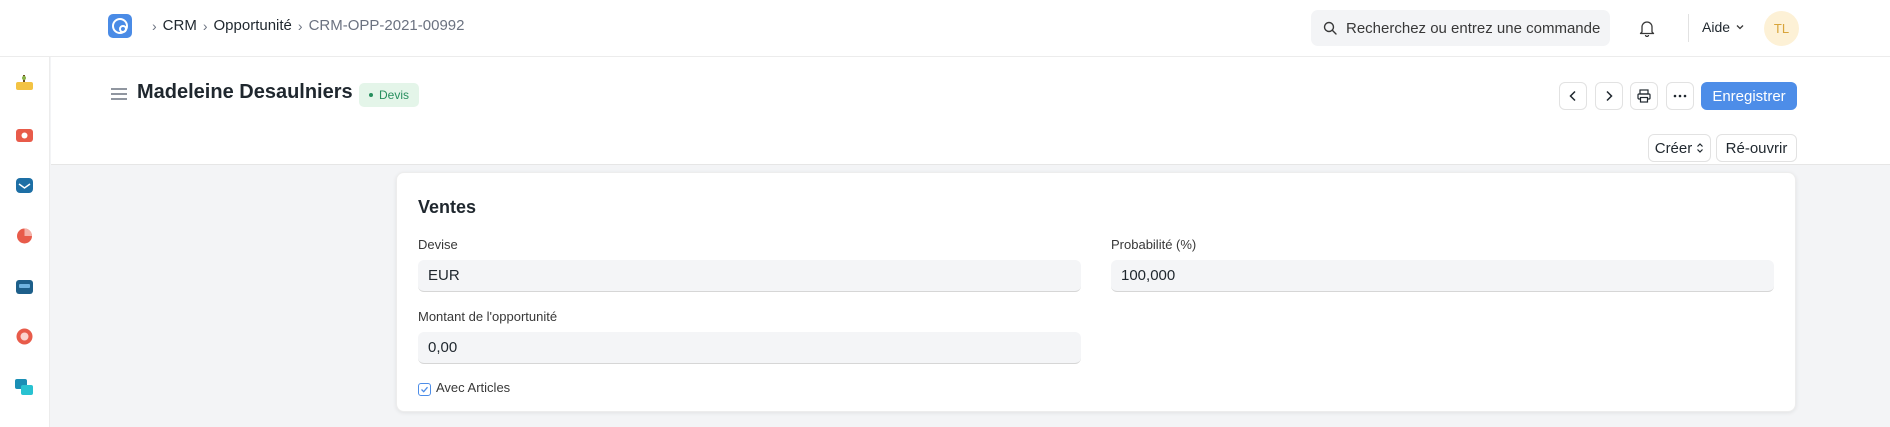 The width and height of the screenshot is (1890, 427). Describe the element at coordinates (1716, 27) in the screenshot. I see `help-label: Aide` at that location.